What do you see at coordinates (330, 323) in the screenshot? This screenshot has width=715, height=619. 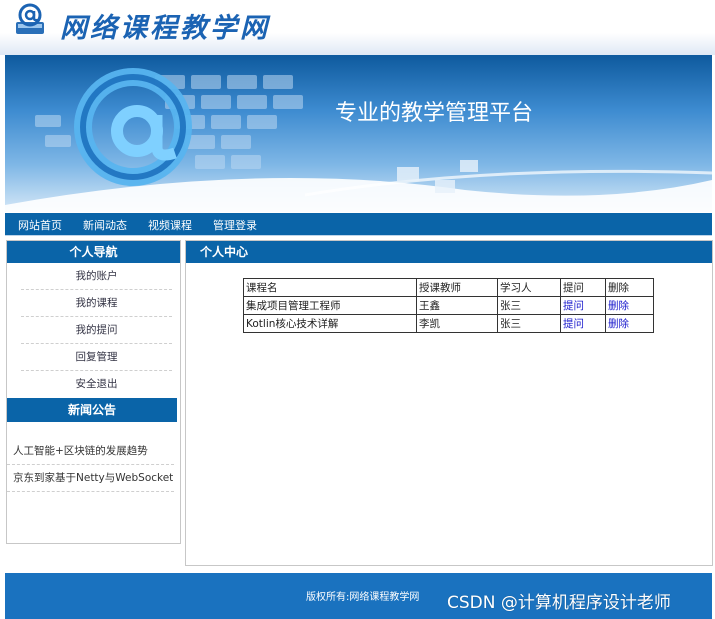 I see `course-name-cell: Kotlin核心技术详解` at bounding box center [330, 323].